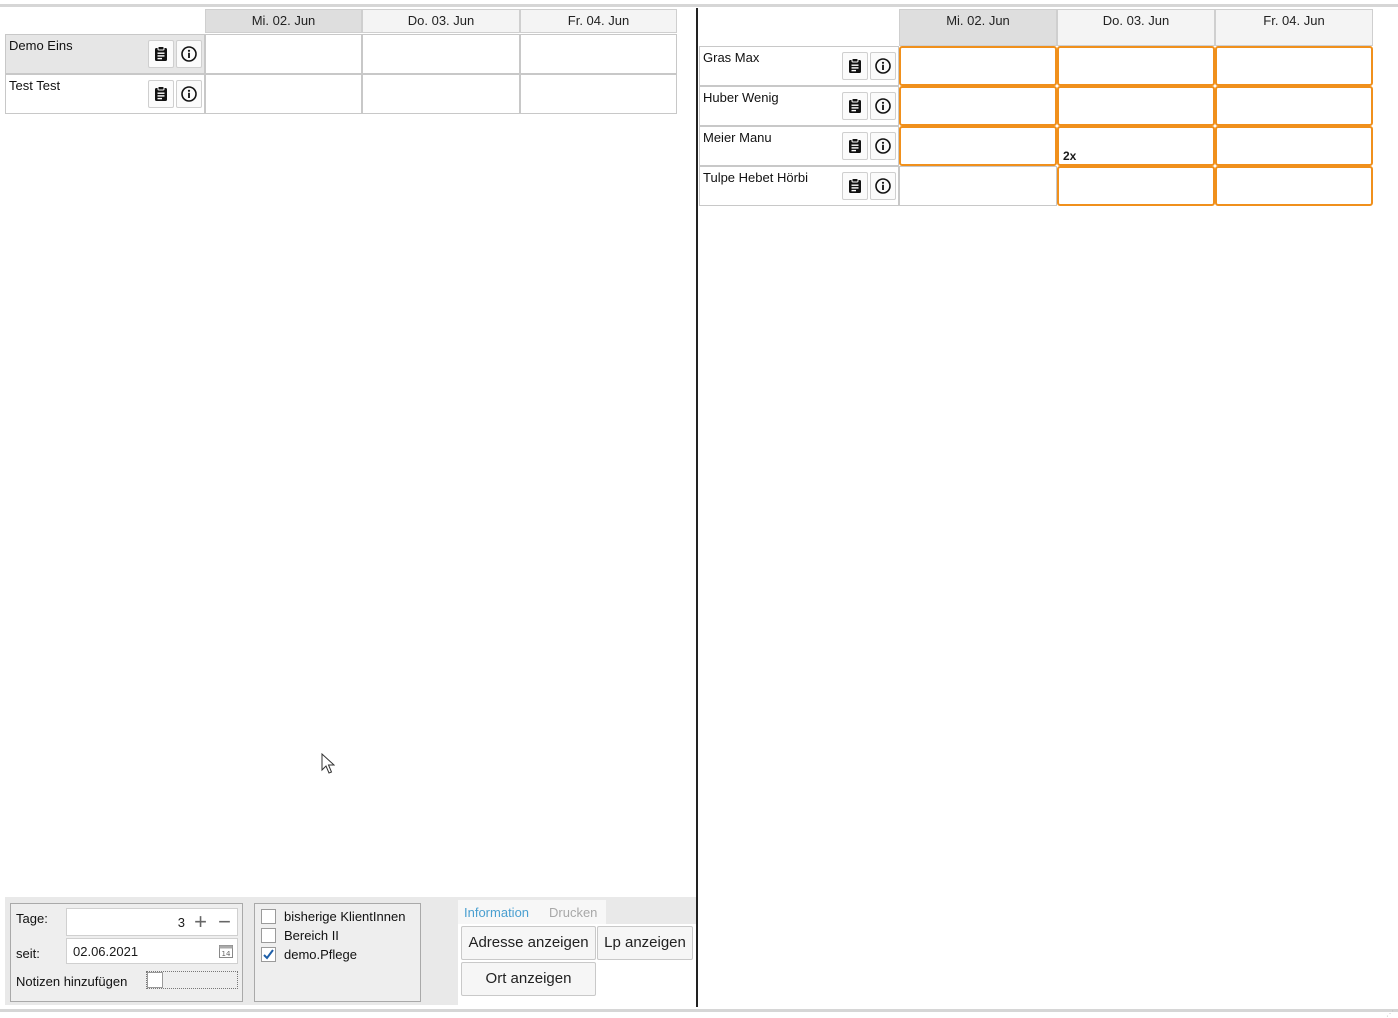  Describe the element at coordinates (105, 54) in the screenshot. I see `left-row-header: Demo Eins` at that location.